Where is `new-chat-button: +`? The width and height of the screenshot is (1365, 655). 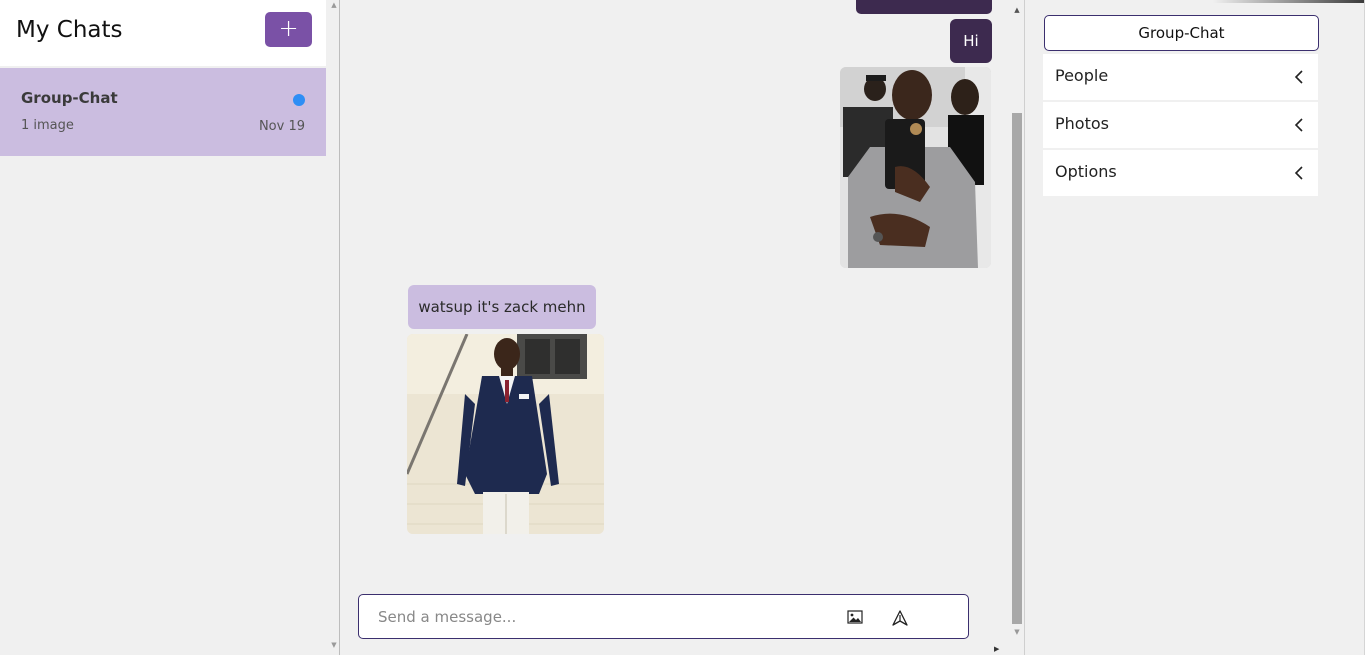 new-chat-button: + is located at coordinates (288, 29).